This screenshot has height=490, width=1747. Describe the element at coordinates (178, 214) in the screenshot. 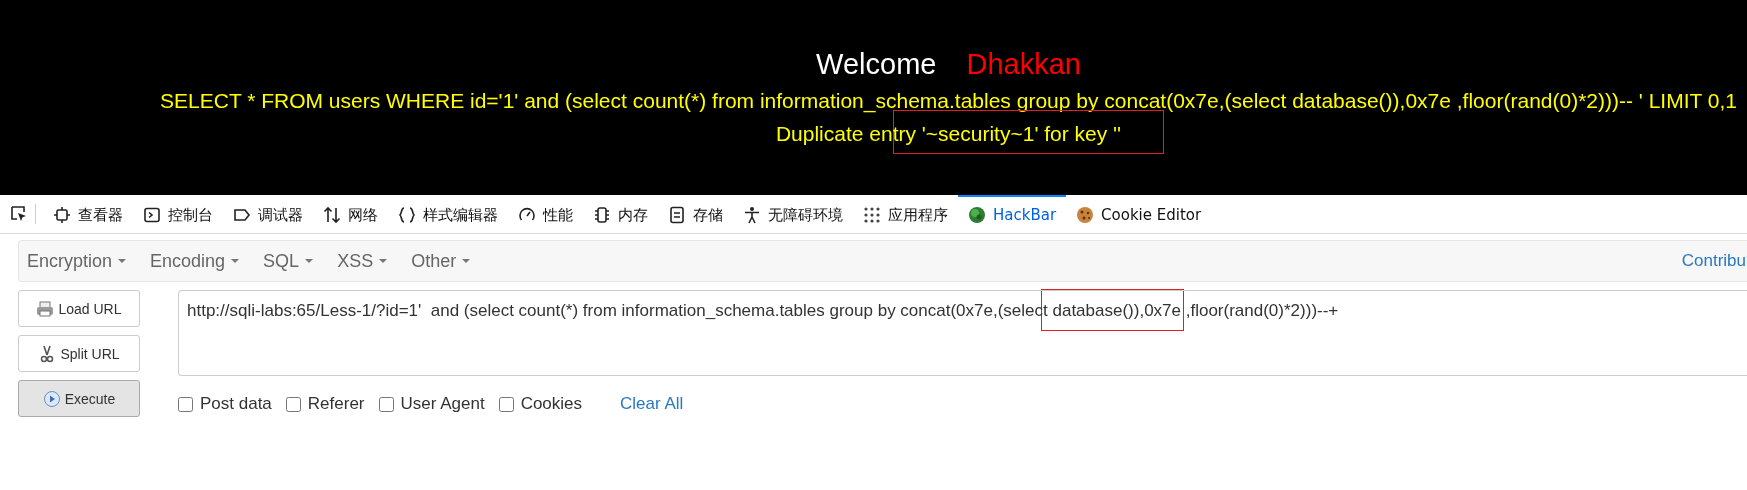

I see `devtools-tab: 控制台` at that location.